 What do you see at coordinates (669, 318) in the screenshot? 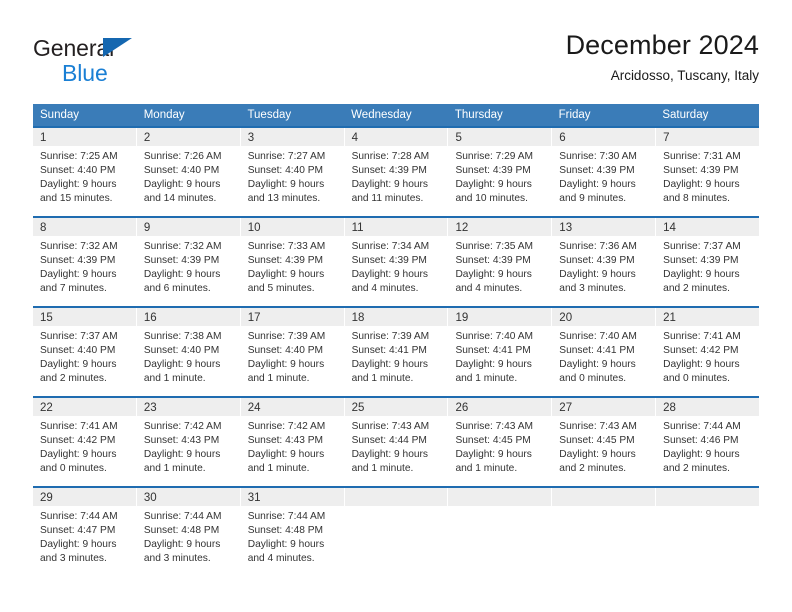
I see `day-number: 21` at bounding box center [669, 318].